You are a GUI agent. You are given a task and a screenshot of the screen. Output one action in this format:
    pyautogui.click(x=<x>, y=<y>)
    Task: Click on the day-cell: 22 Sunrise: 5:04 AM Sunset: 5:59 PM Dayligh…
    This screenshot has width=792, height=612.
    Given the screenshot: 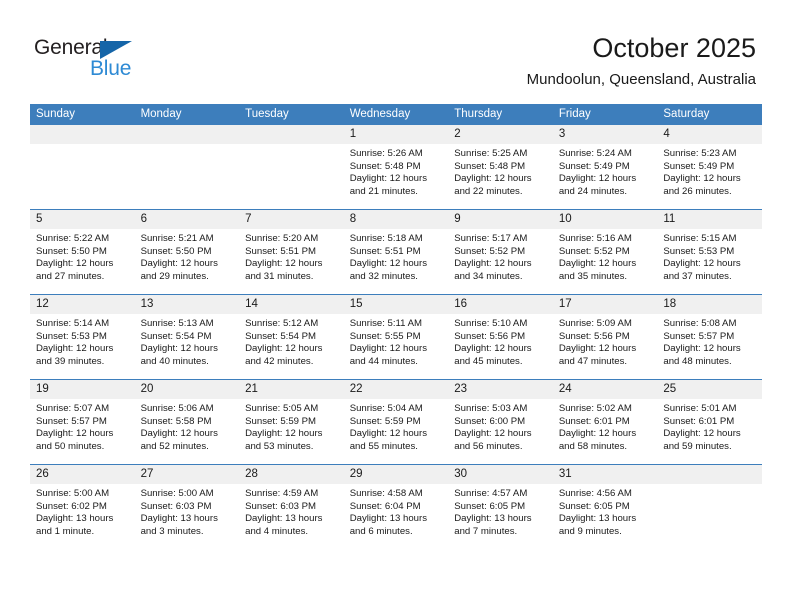 What is the action you would take?
    pyautogui.click(x=396, y=422)
    